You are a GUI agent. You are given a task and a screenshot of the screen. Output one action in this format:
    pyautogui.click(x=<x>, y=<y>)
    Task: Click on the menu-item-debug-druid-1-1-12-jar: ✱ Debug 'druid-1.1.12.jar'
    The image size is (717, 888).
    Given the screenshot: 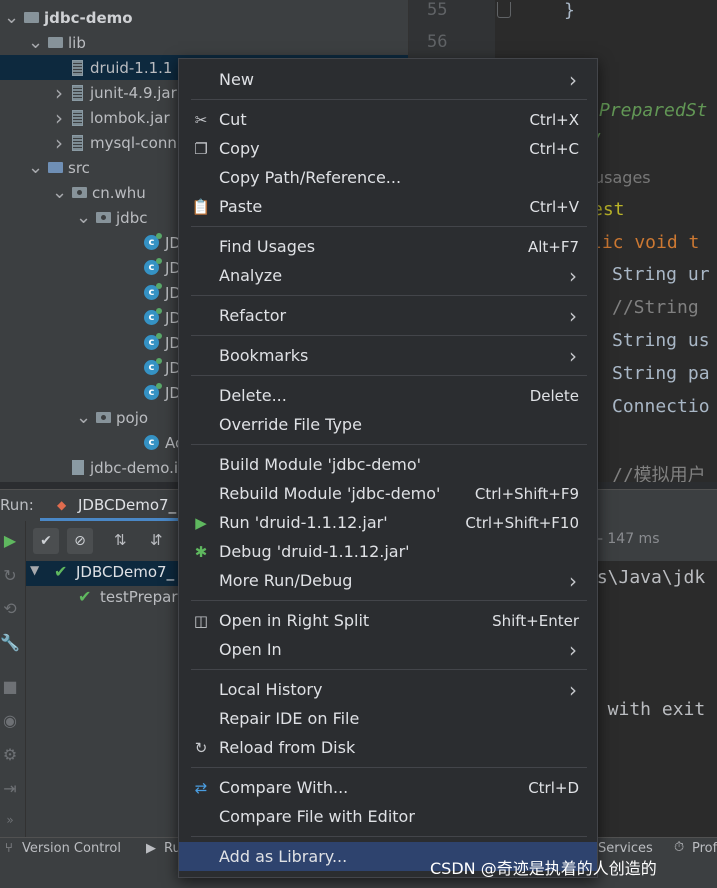 What is the action you would take?
    pyautogui.click(x=388, y=551)
    